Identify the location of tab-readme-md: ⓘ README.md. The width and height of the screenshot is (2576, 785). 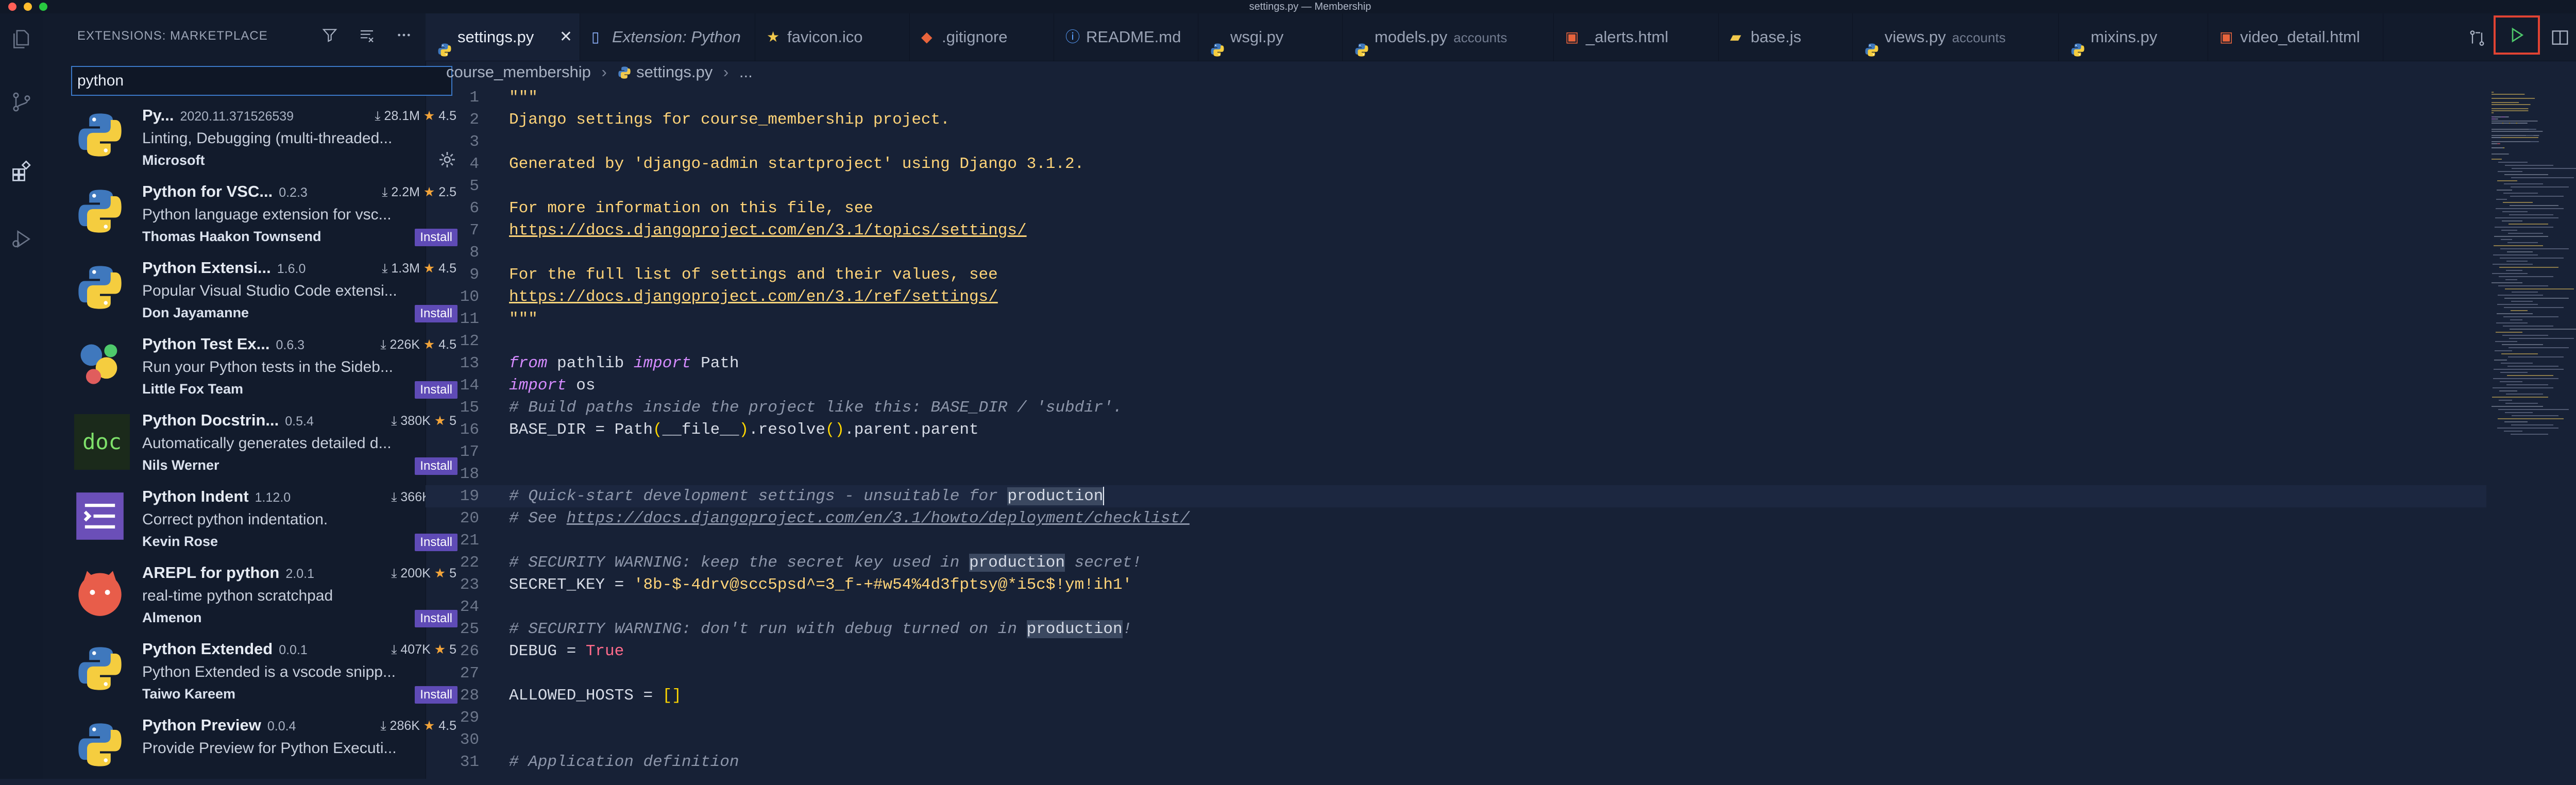
(1126, 37).